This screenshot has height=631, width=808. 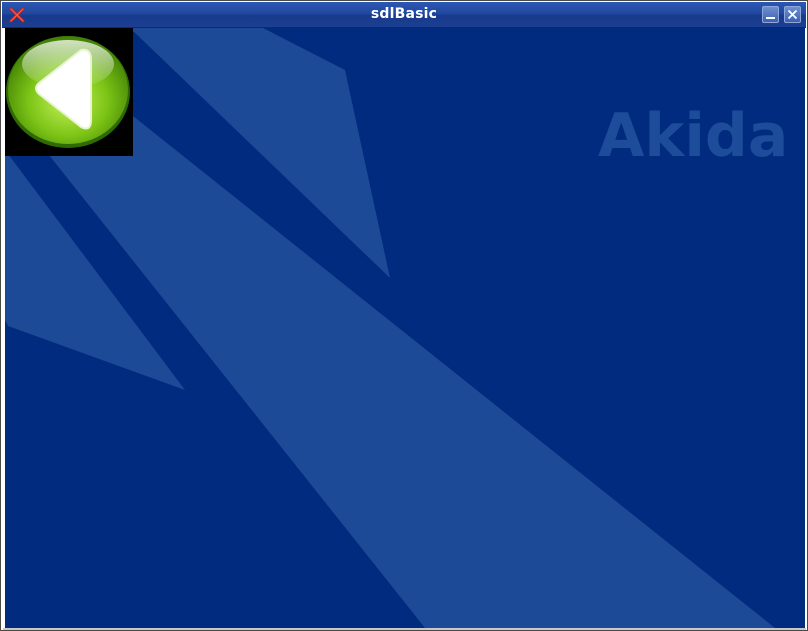 I want to click on back-button, so click(x=69, y=92).